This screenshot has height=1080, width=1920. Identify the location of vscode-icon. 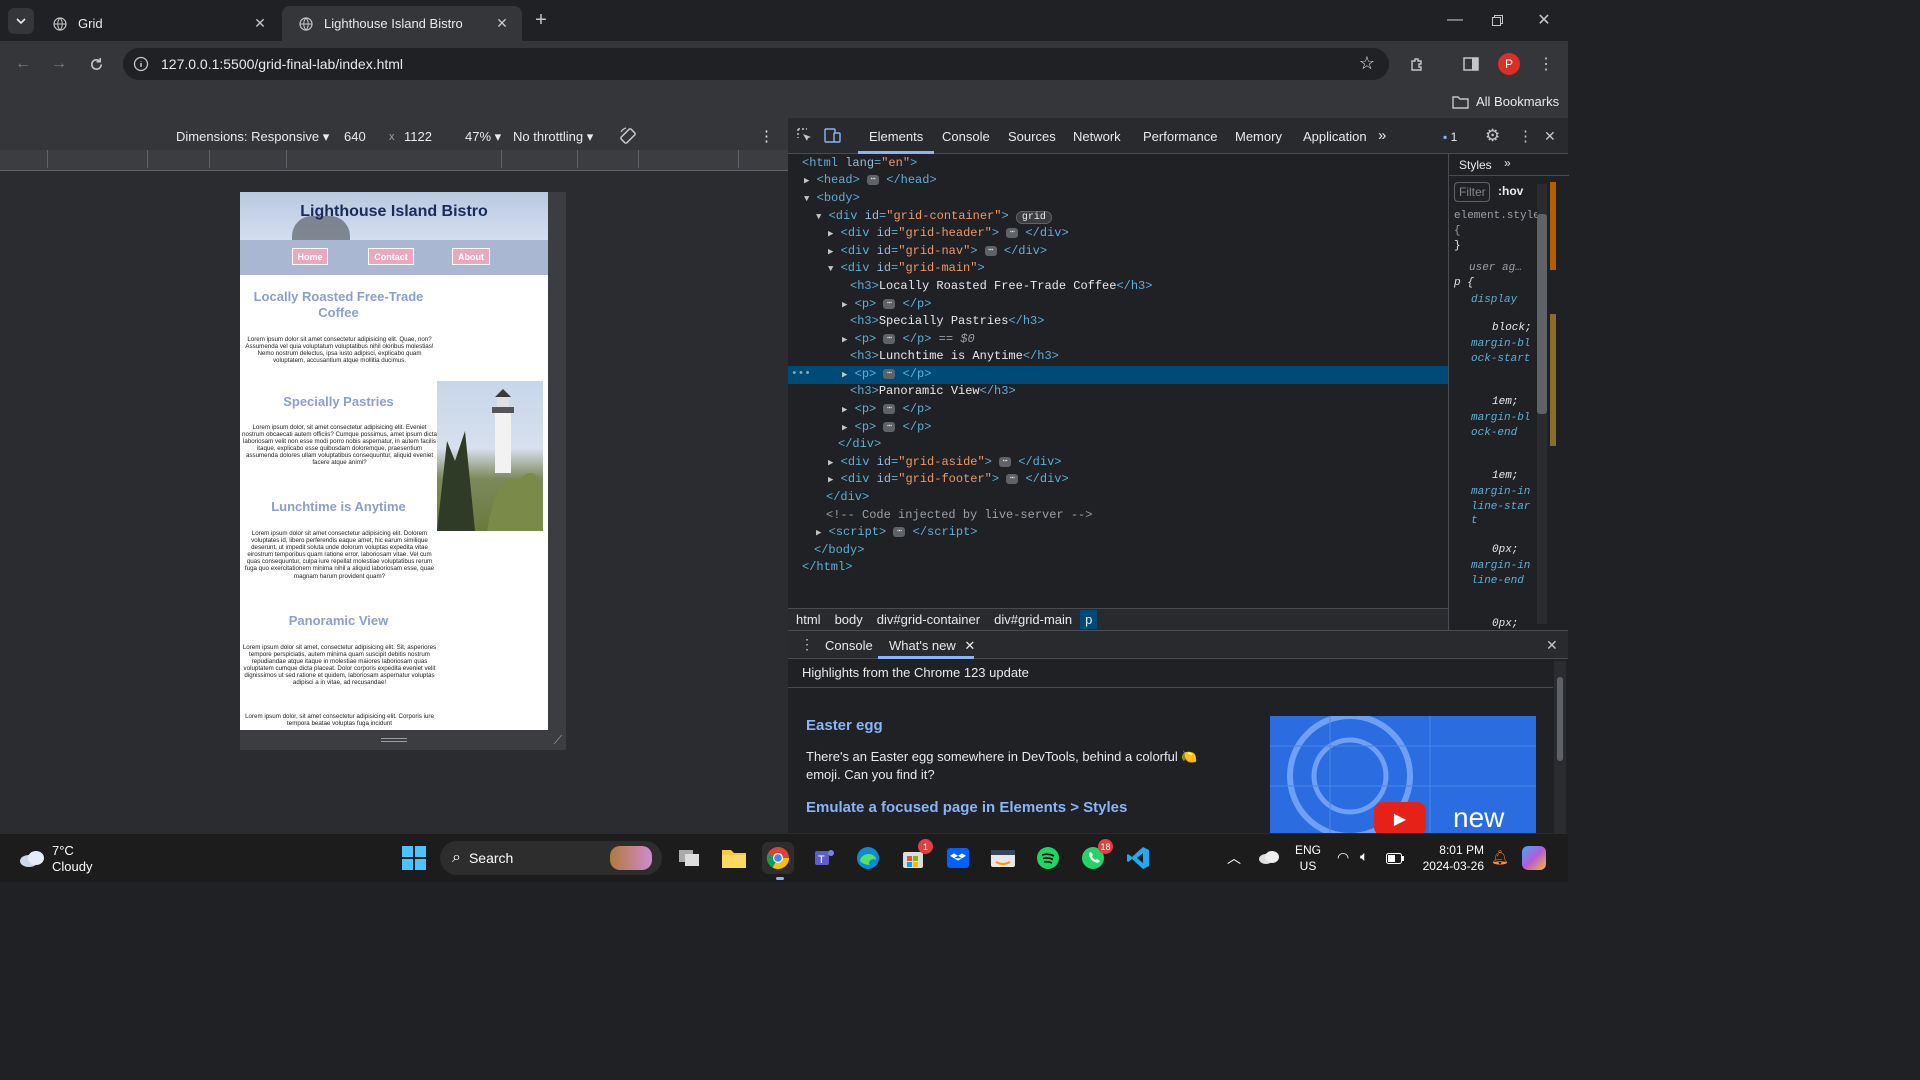
(1138, 858).